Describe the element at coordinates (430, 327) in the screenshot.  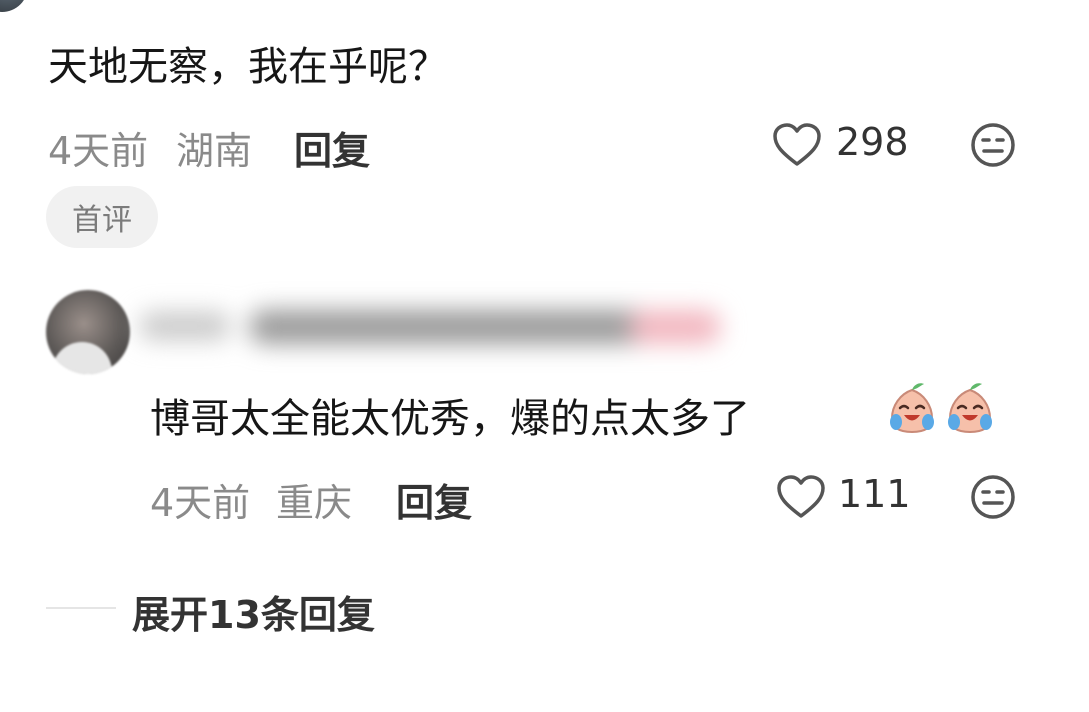
I see `blurred-username` at that location.